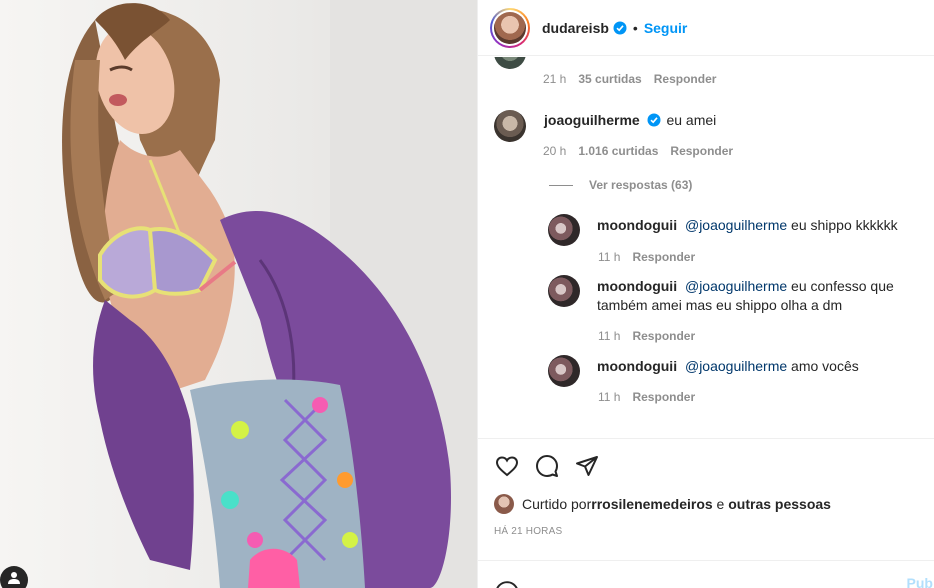 The width and height of the screenshot is (934, 588). I want to click on share-button, so click(587, 466).